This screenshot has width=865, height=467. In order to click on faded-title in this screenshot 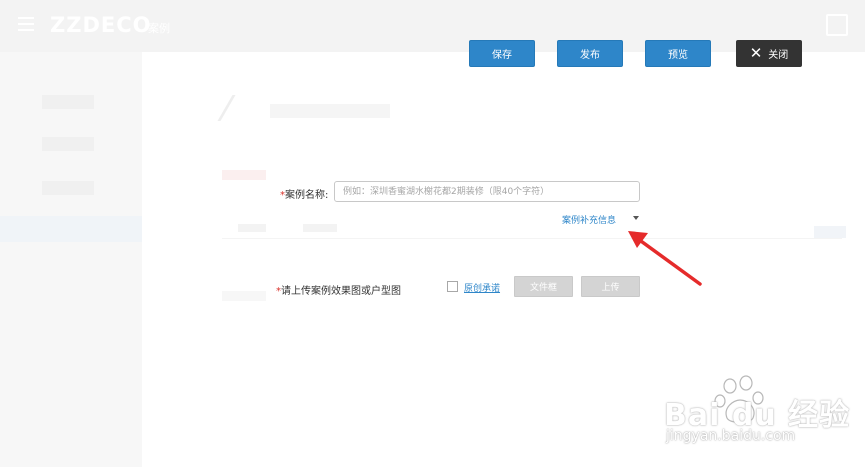, I will do `click(330, 111)`.